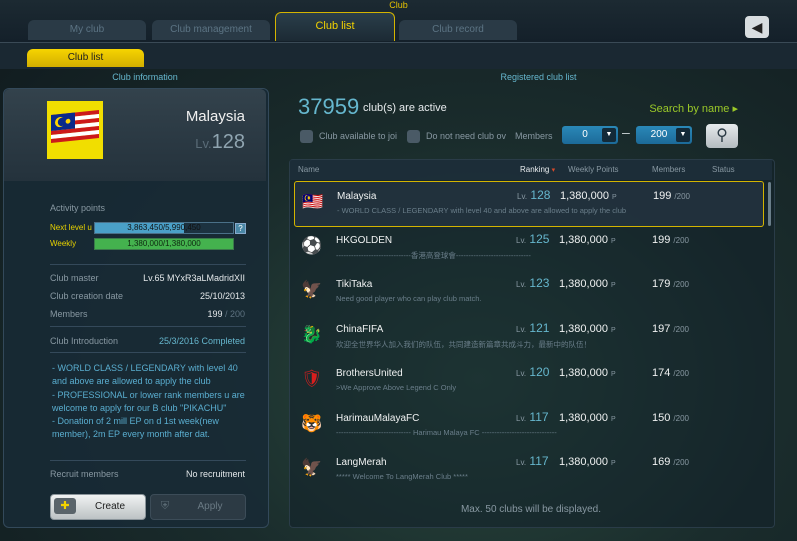 The image size is (797, 541). I want to click on weekly-progress-bar: 1,380,000/1,380,000, so click(164, 244).